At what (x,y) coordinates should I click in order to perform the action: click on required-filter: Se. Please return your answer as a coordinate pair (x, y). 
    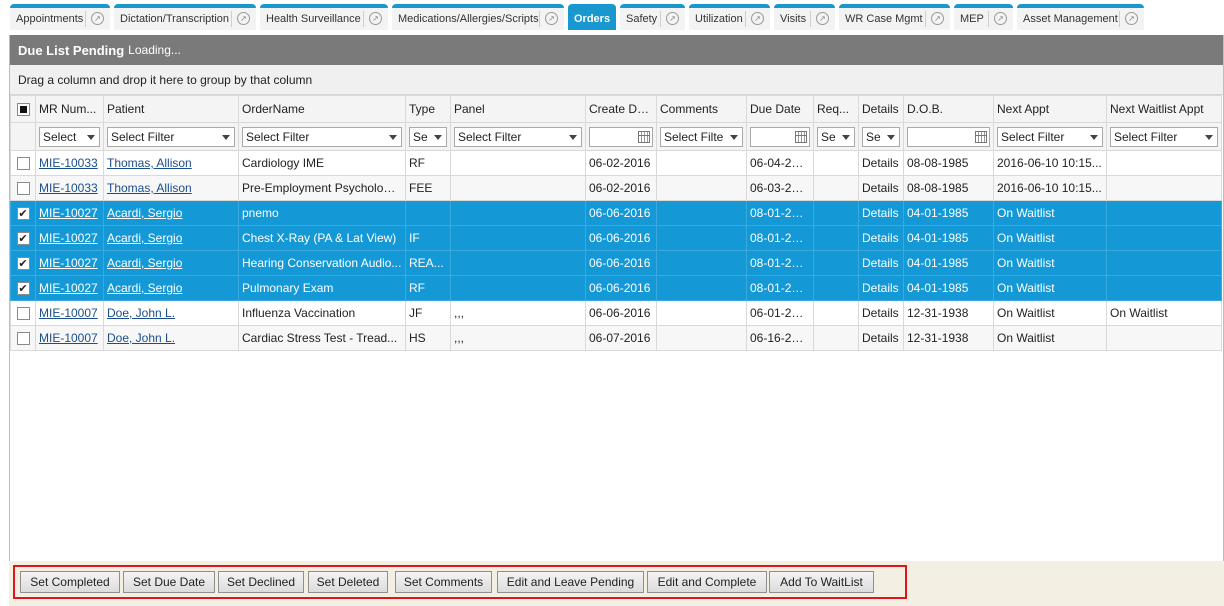
    Looking at the image, I should click on (836, 136).